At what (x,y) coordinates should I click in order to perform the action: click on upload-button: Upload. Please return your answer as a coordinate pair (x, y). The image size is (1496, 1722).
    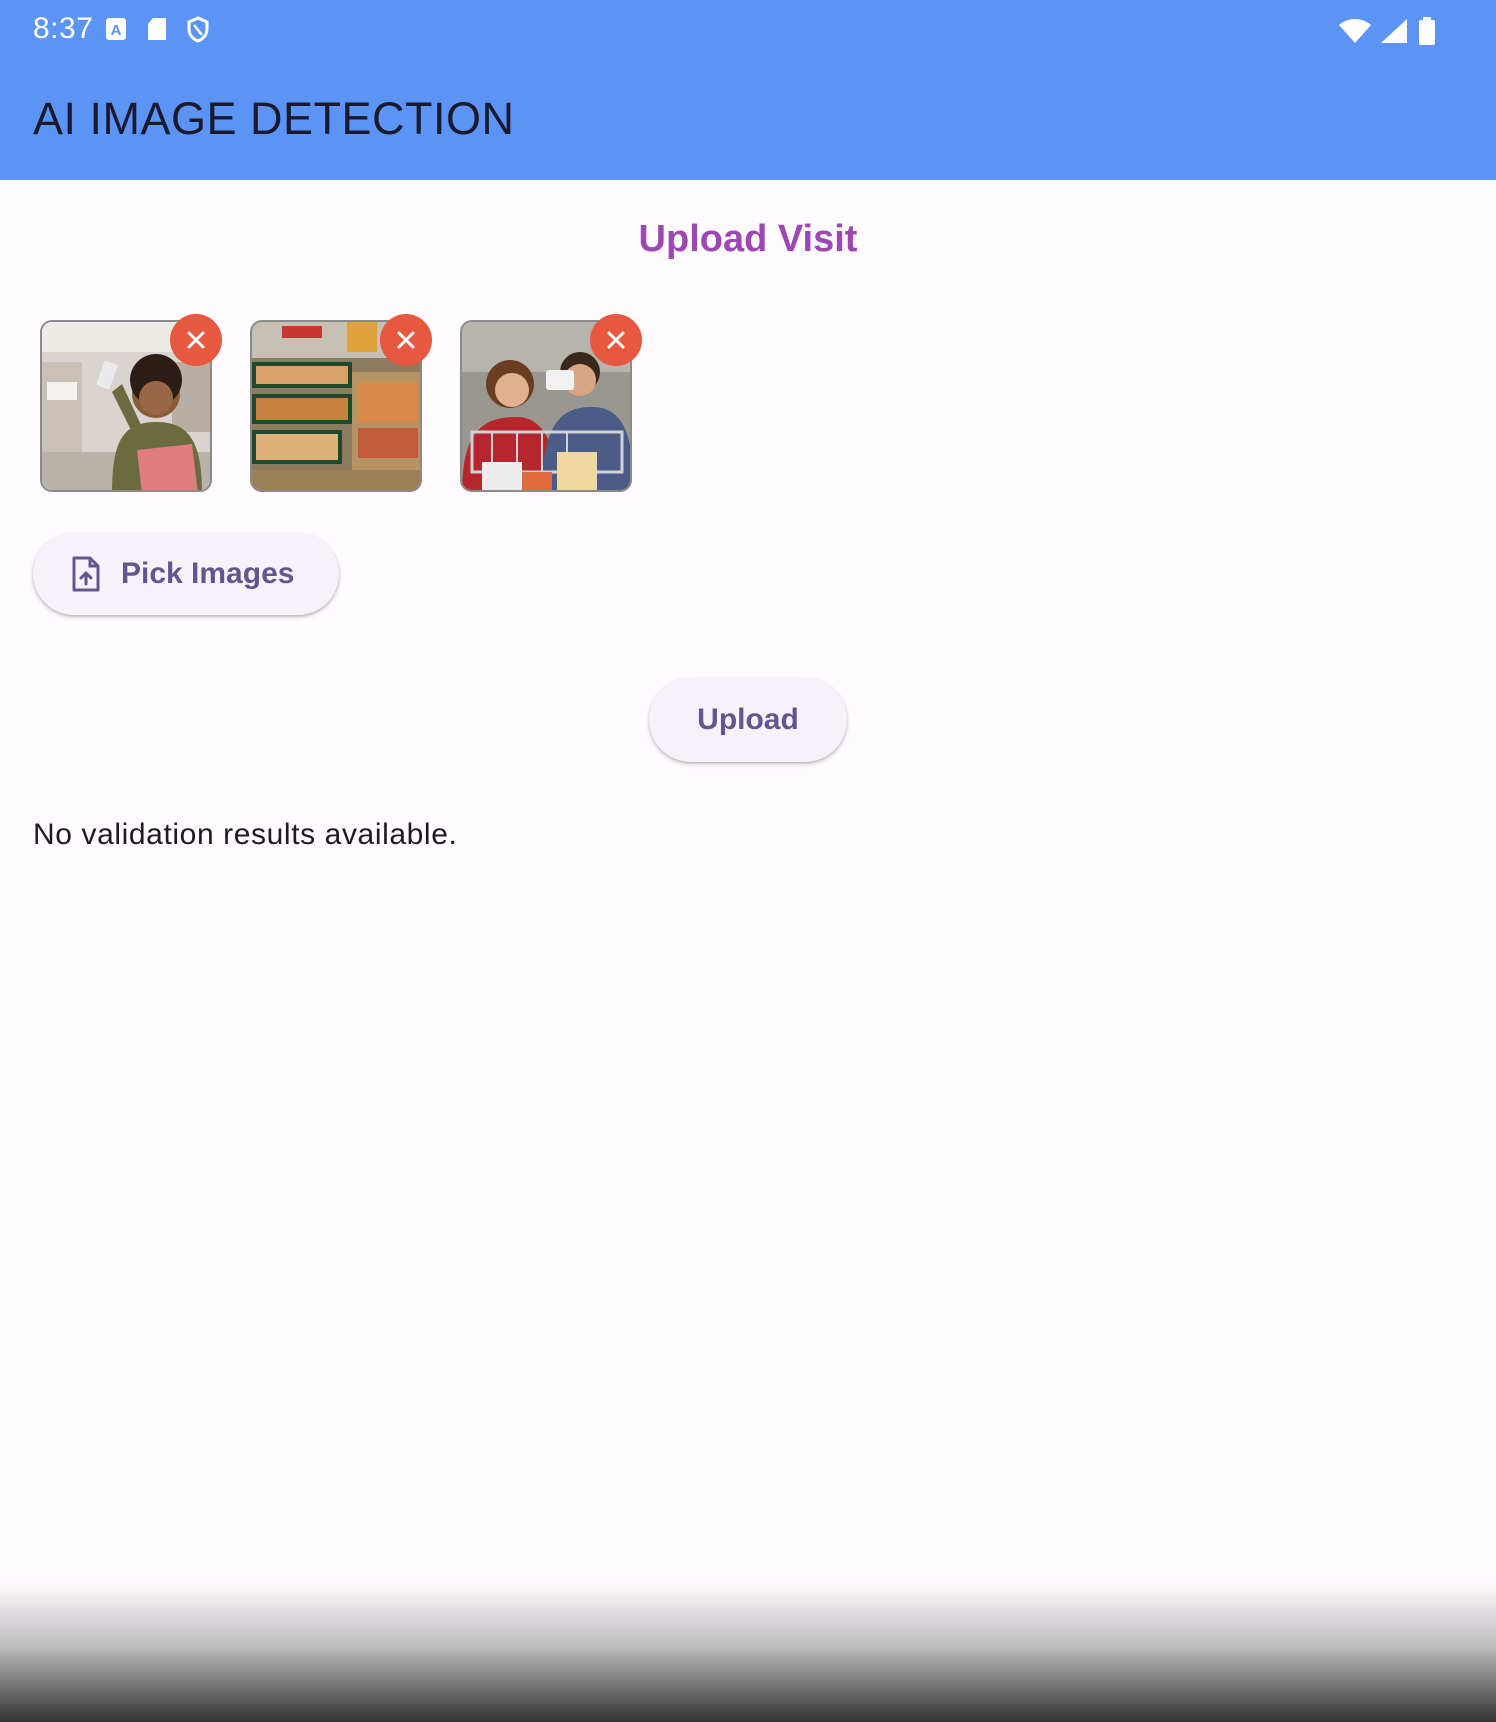
    Looking at the image, I should click on (748, 720).